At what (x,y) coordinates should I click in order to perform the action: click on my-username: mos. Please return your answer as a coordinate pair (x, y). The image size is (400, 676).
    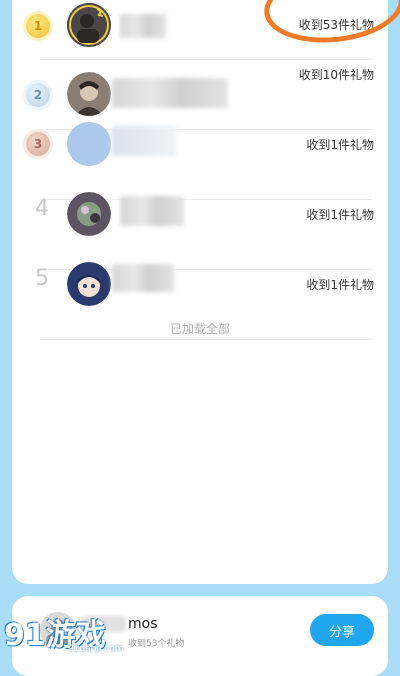
    Looking at the image, I should click on (143, 624).